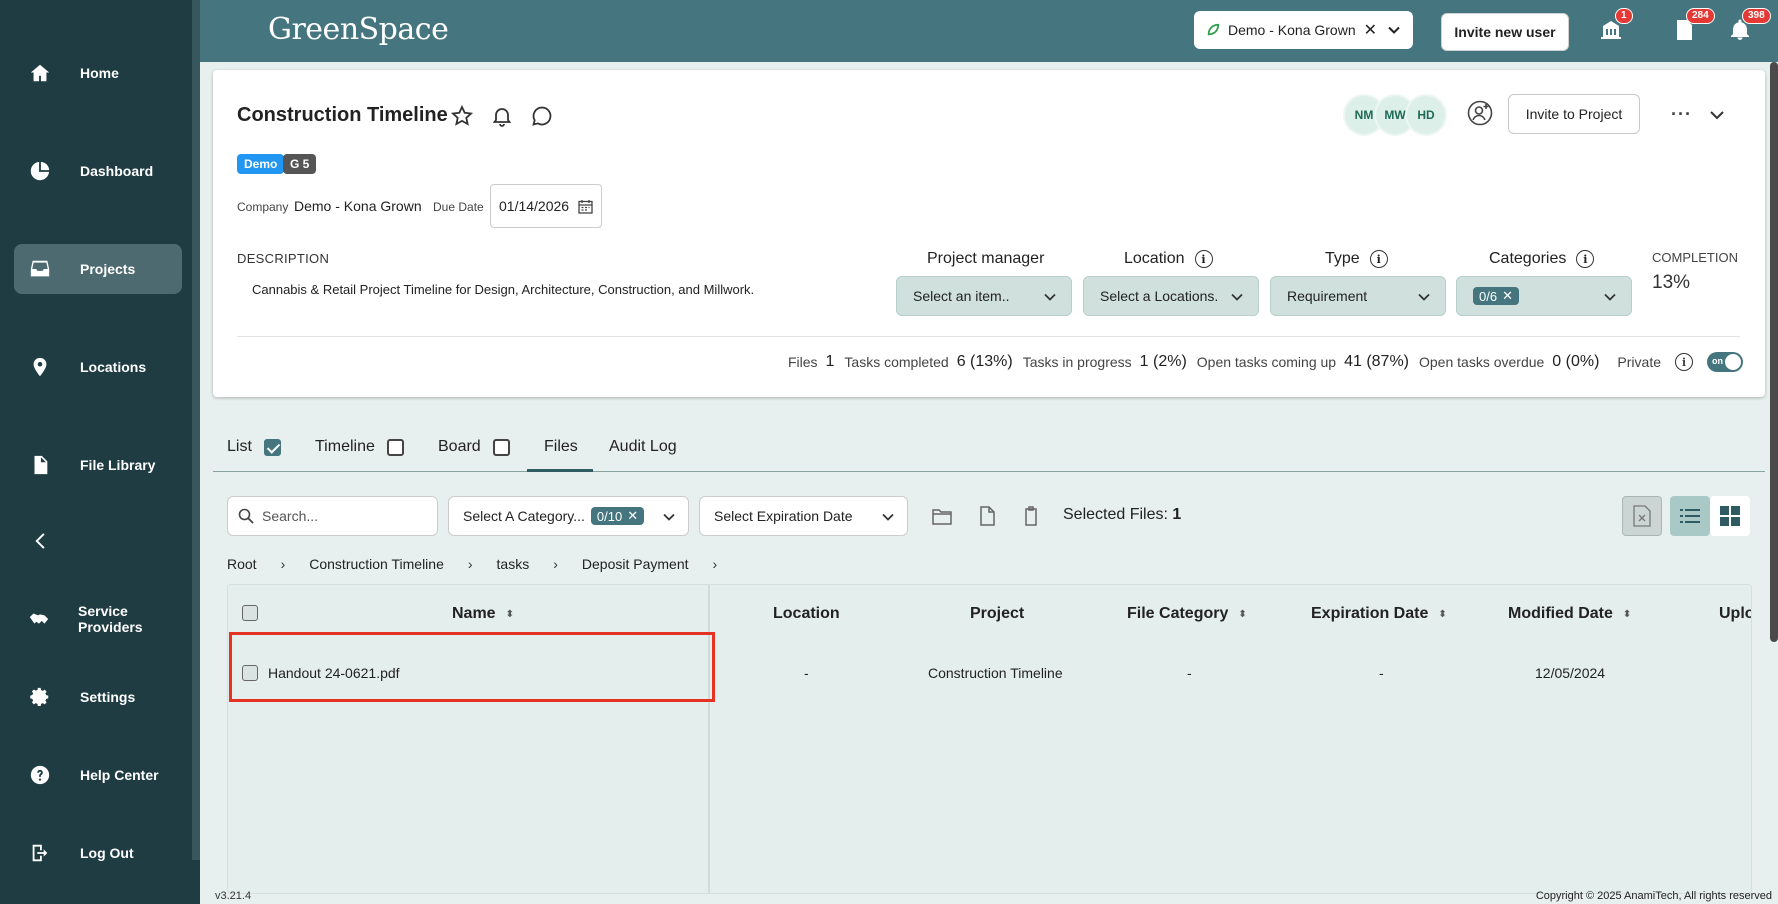 Image resolution: width=1778 pixels, height=904 pixels. Describe the element at coordinates (806, 614) in the screenshot. I see `column-header-location: Location` at that location.